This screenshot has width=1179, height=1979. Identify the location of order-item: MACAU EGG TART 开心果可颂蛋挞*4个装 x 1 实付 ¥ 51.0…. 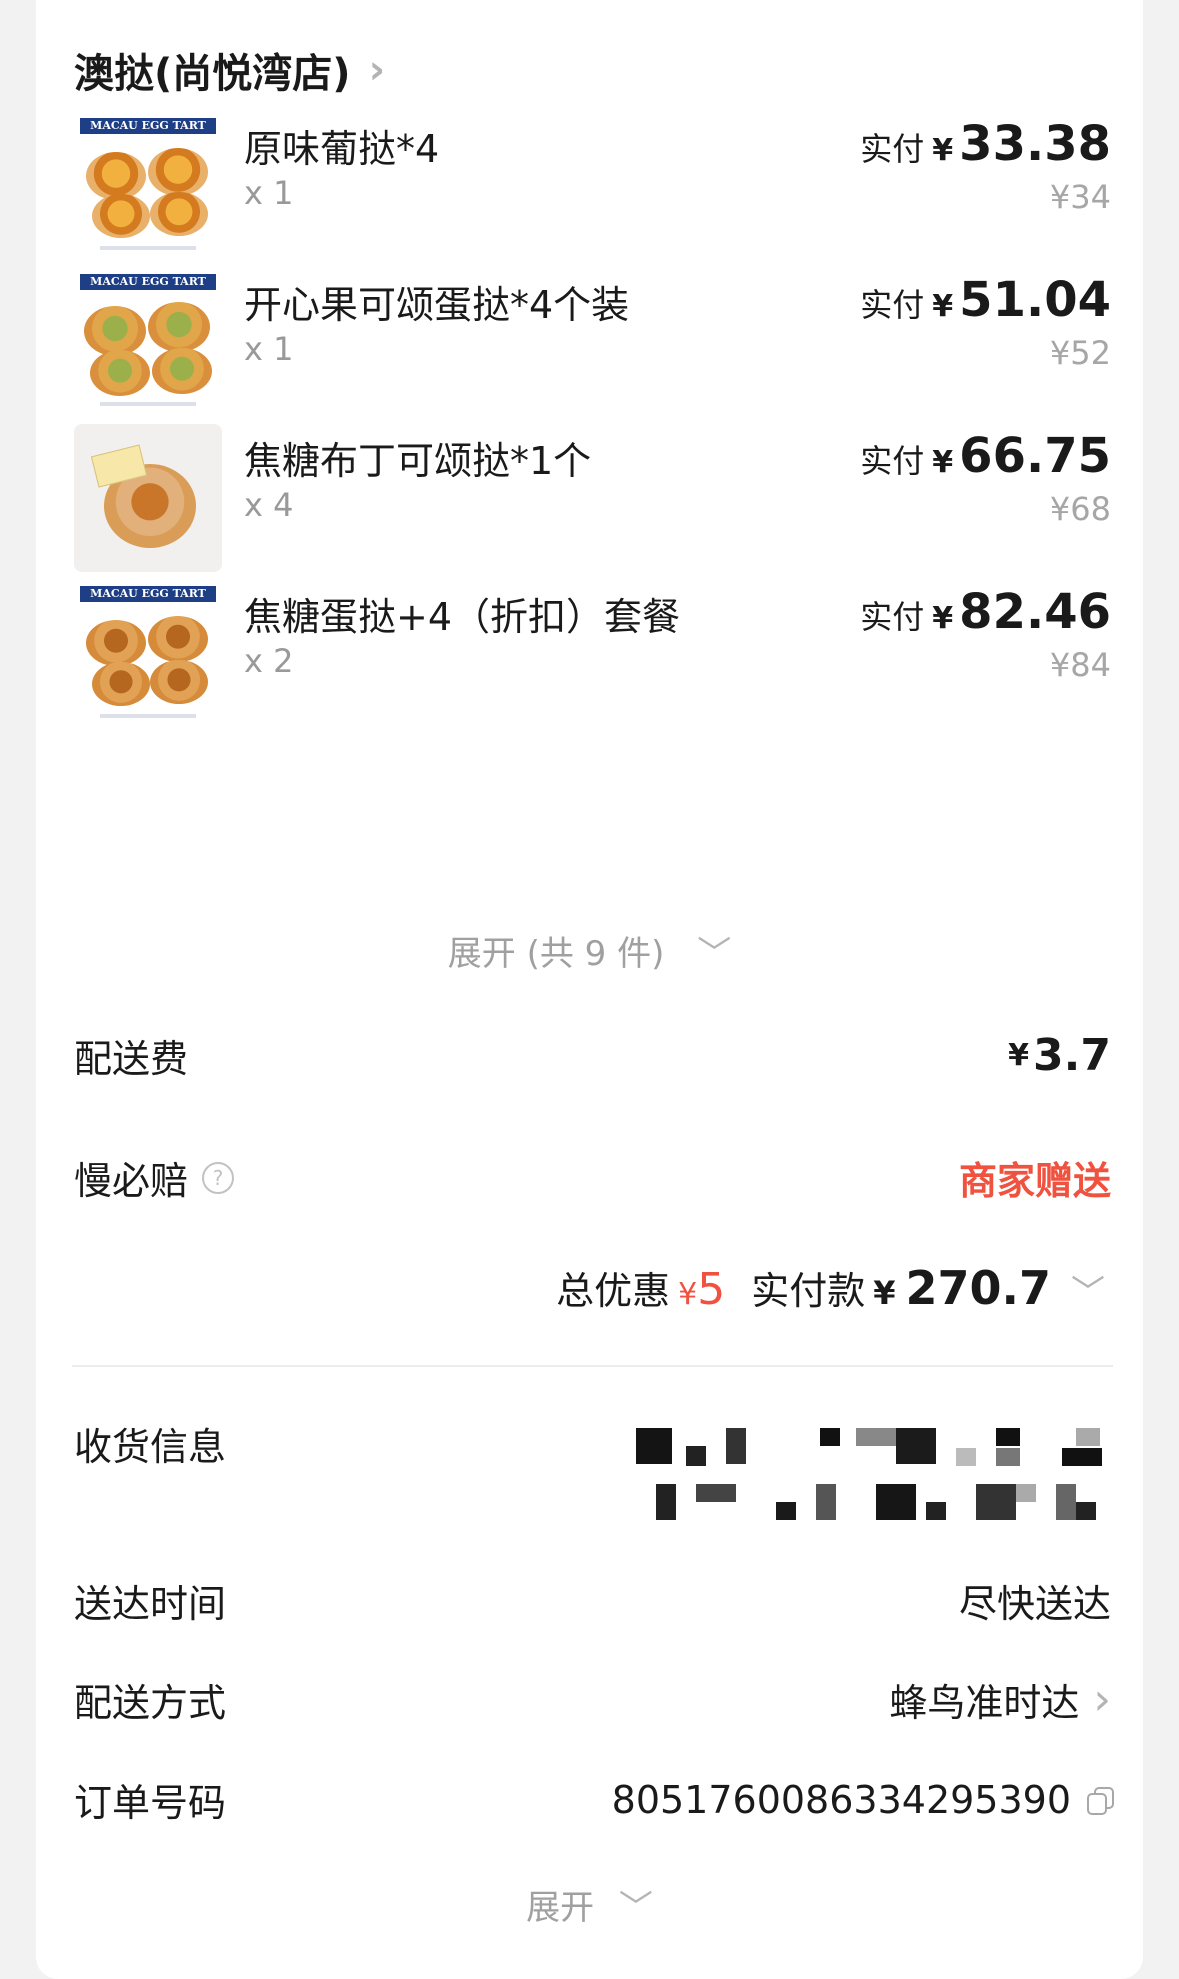
(589, 348).